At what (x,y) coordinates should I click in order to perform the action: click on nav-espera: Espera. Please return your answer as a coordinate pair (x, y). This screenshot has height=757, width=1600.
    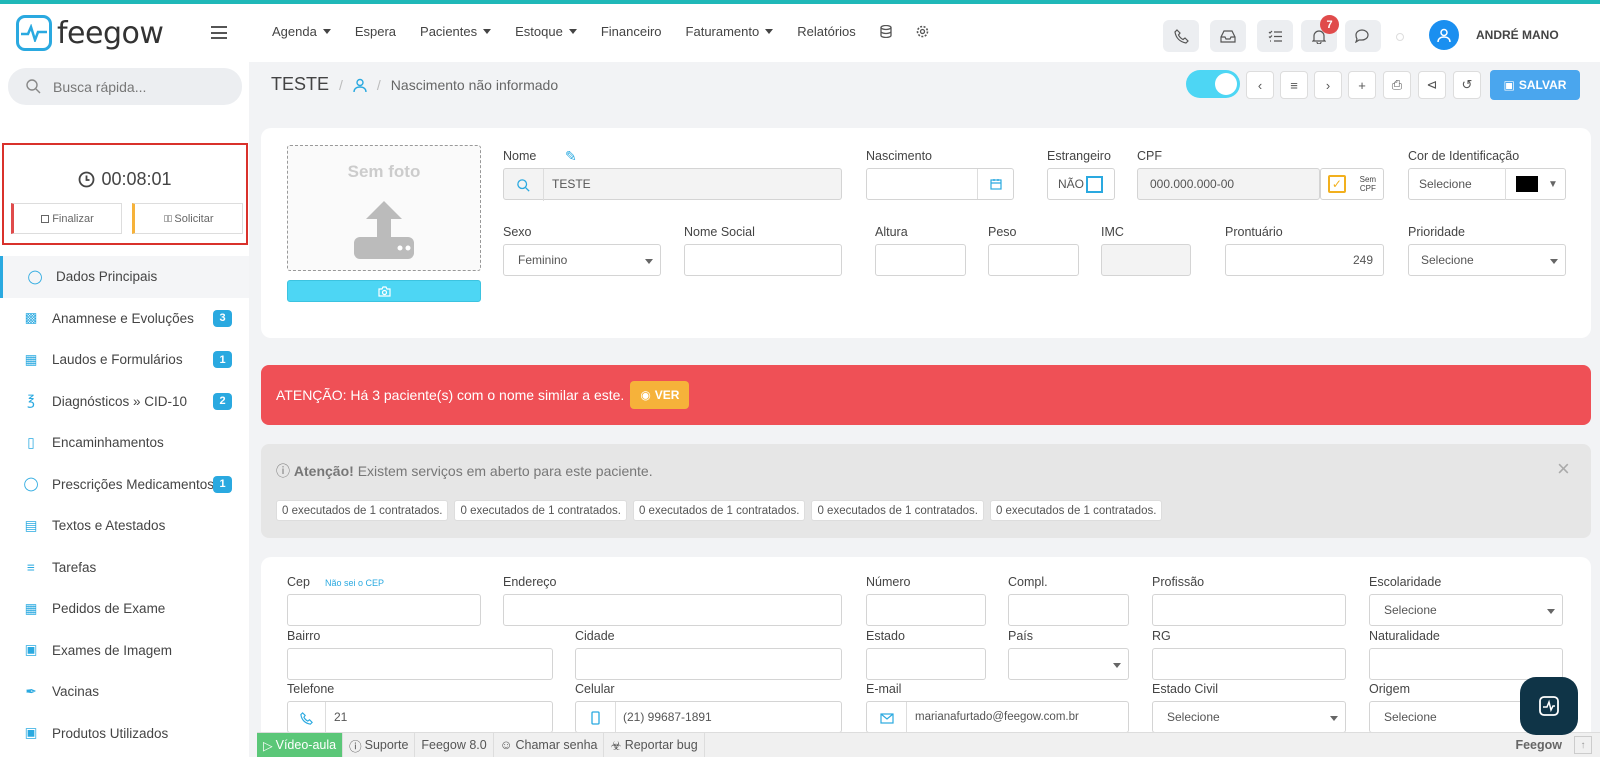
    Looking at the image, I should click on (375, 31).